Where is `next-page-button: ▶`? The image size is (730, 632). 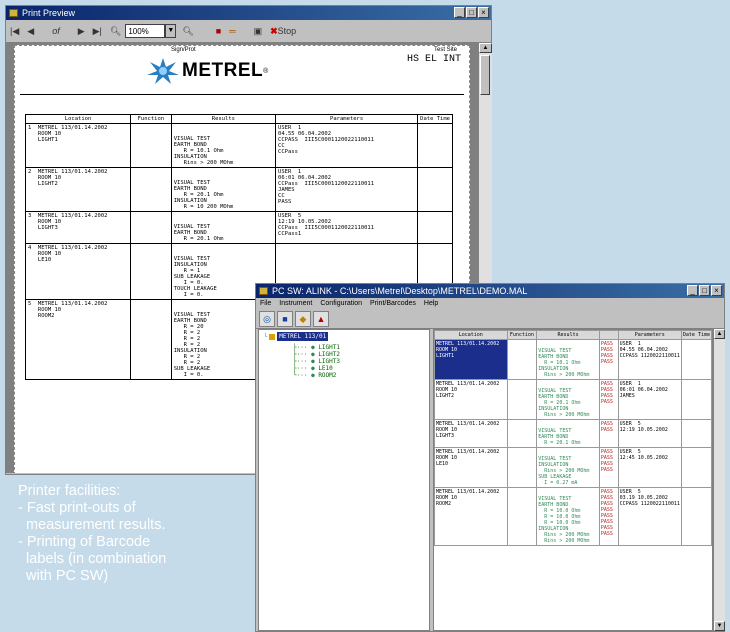
next-page-button: ▶ is located at coordinates (81, 31).